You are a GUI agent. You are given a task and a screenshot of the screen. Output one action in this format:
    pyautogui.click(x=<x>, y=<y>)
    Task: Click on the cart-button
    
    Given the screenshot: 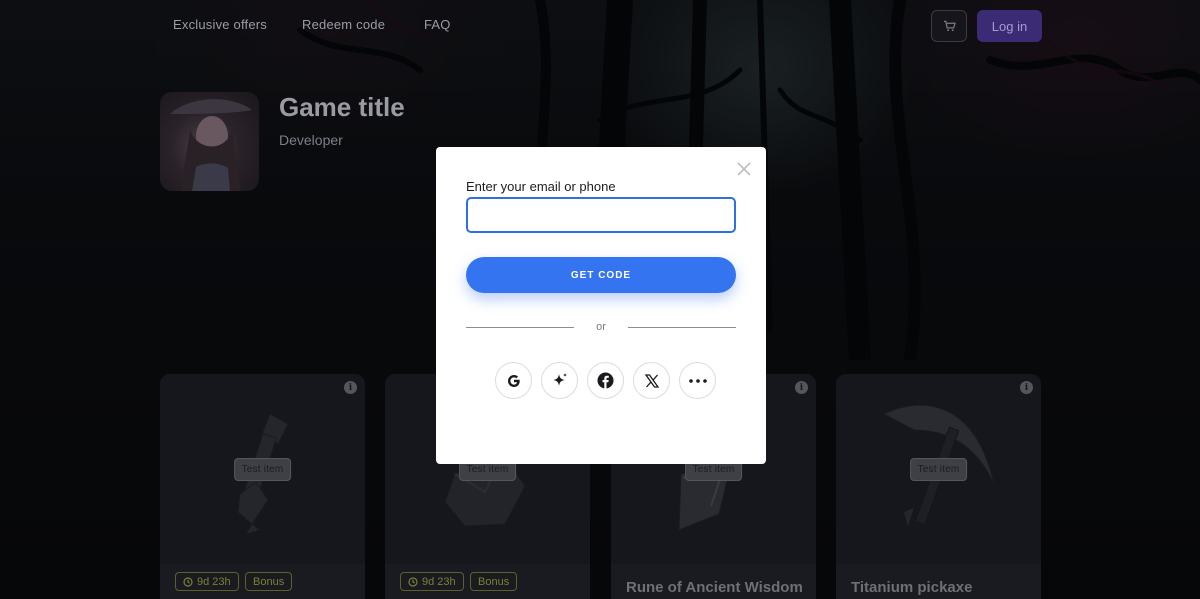 What is the action you would take?
    pyautogui.click(x=949, y=26)
    